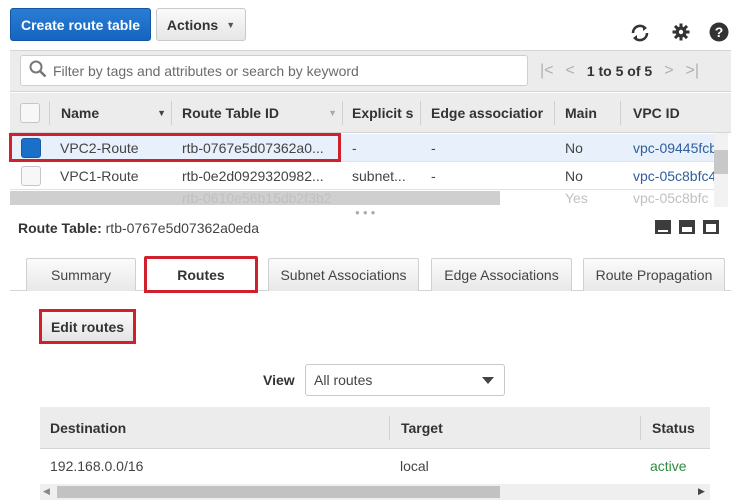 The width and height of the screenshot is (731, 504). I want to click on last-page-icon: >|, so click(693, 71).